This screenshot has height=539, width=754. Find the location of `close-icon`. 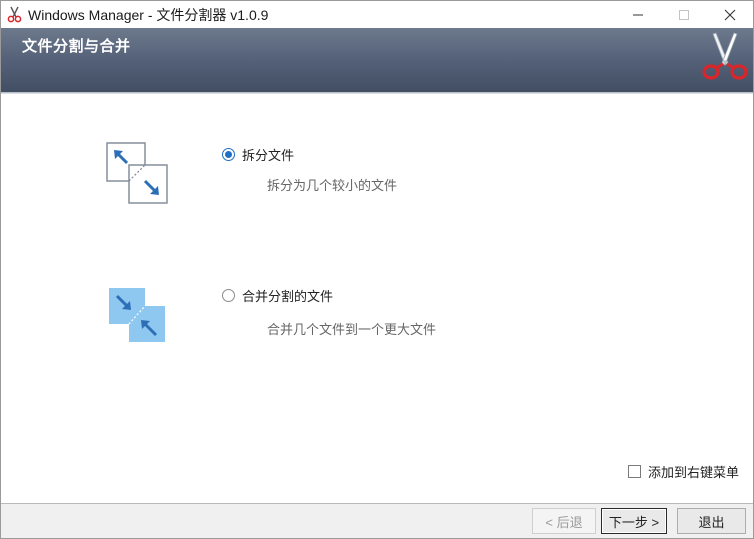

close-icon is located at coordinates (730, 14).